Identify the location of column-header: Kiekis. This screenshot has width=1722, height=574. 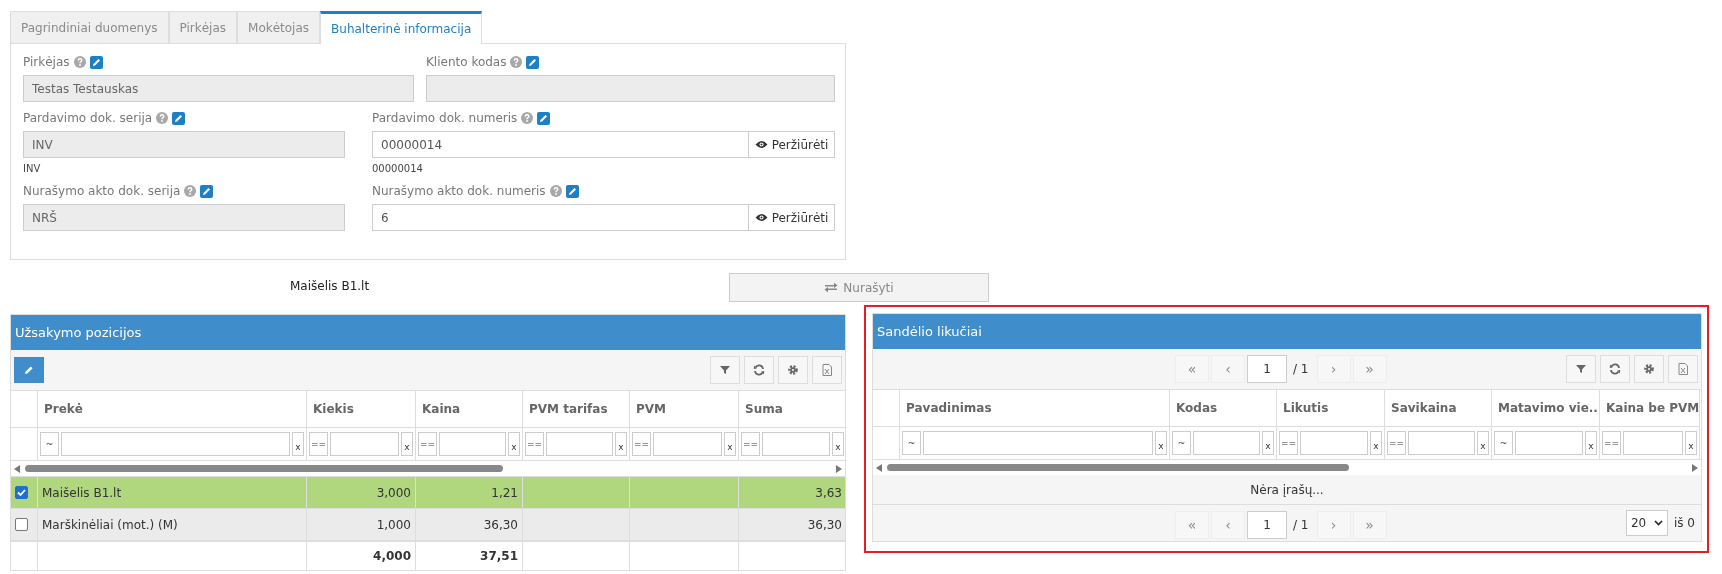
(333, 409).